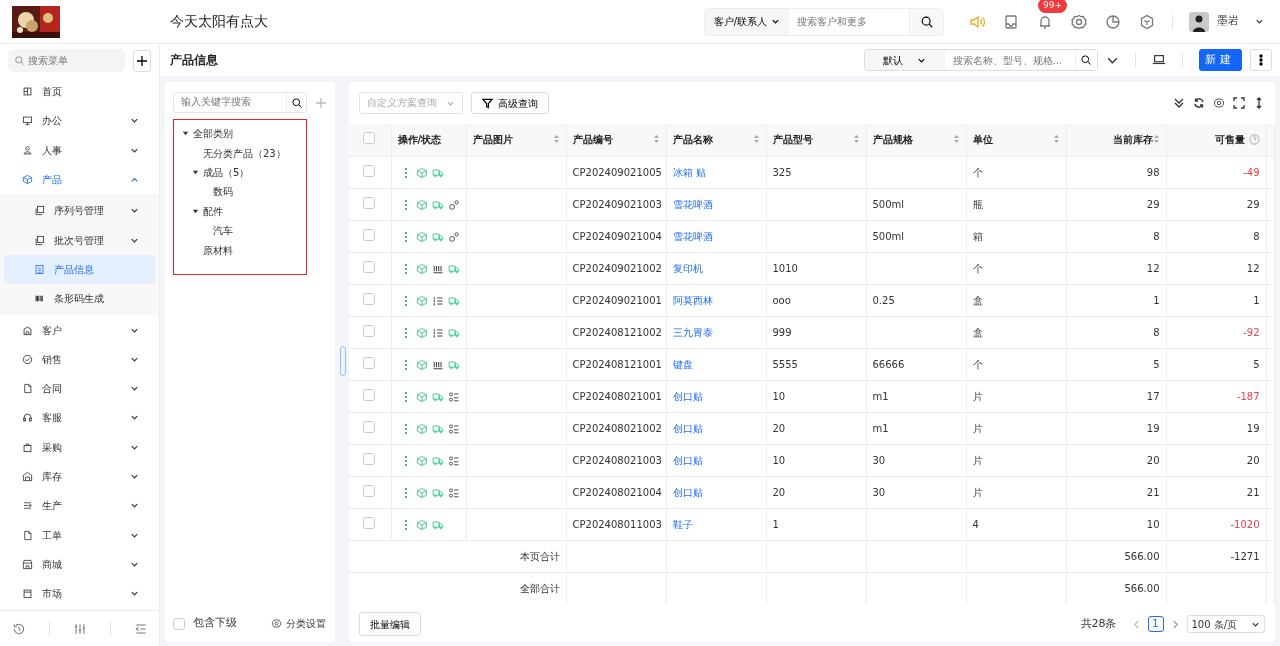  I want to click on tree-node: 全部类别, so click(240, 134).